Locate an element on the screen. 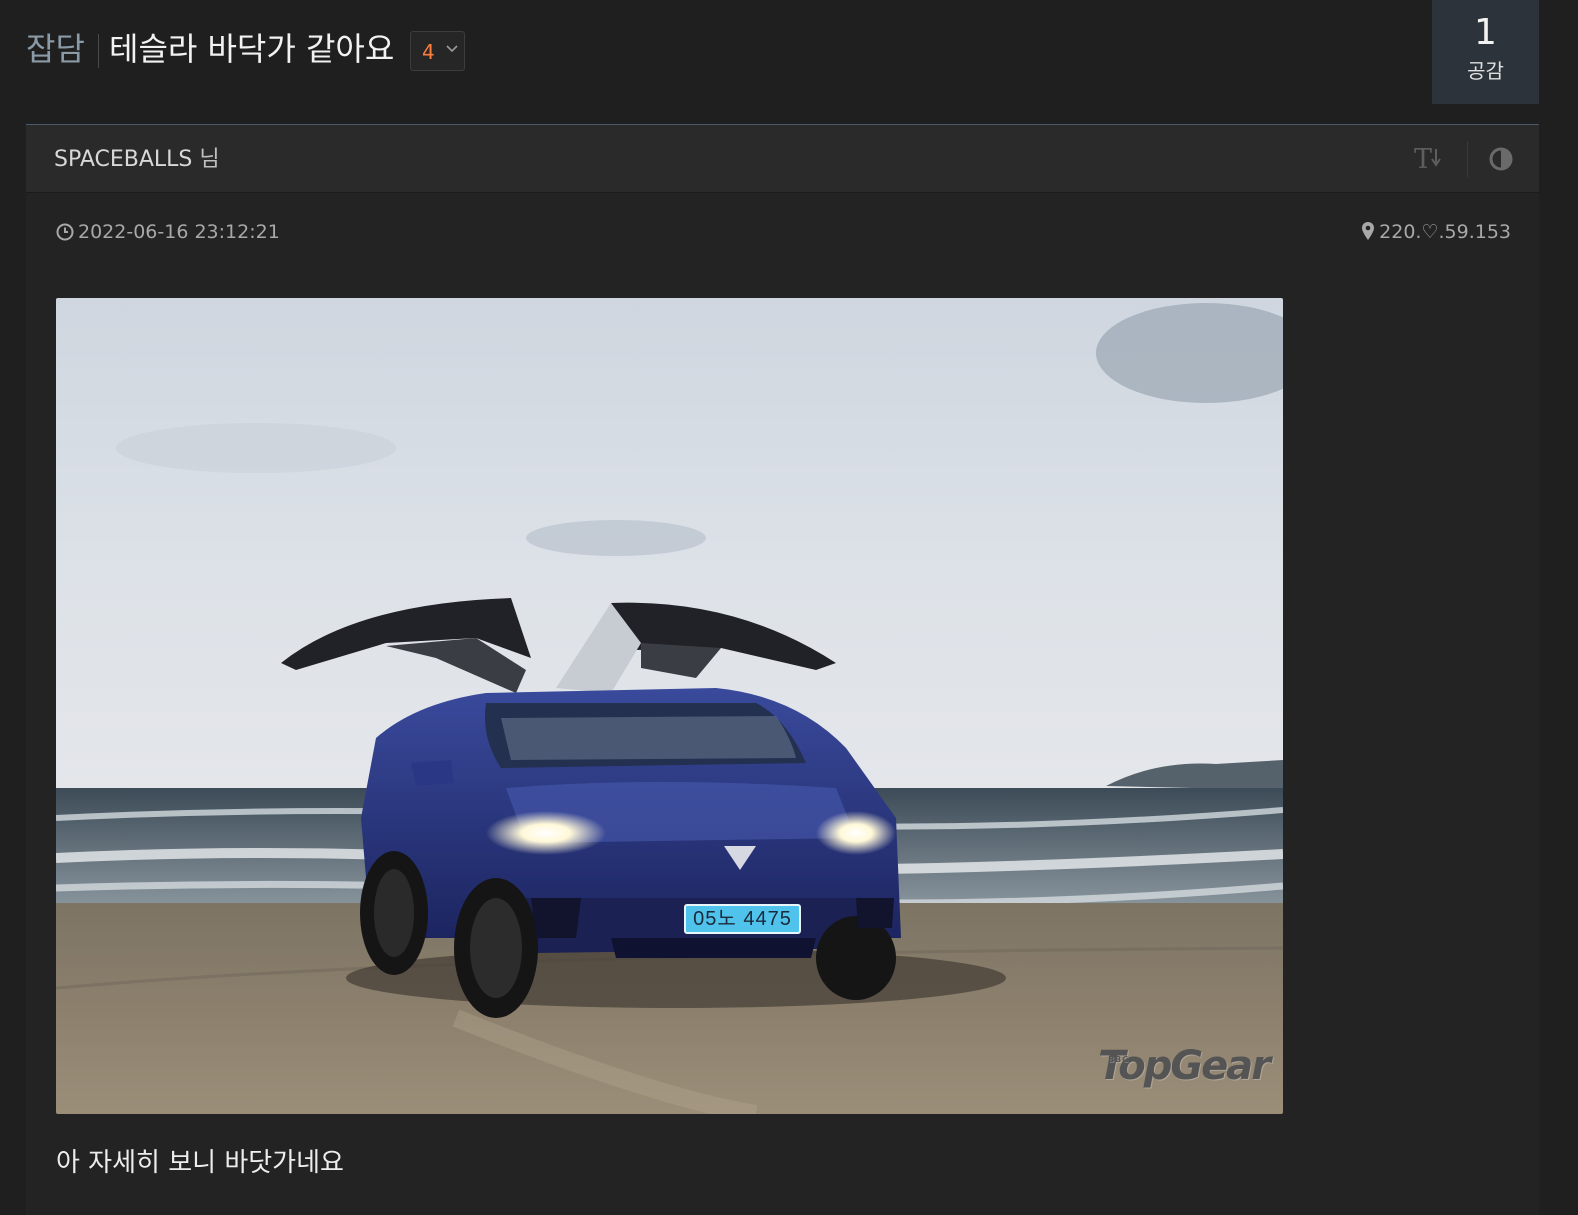  license-plate: 05노 4475 is located at coordinates (742, 919).